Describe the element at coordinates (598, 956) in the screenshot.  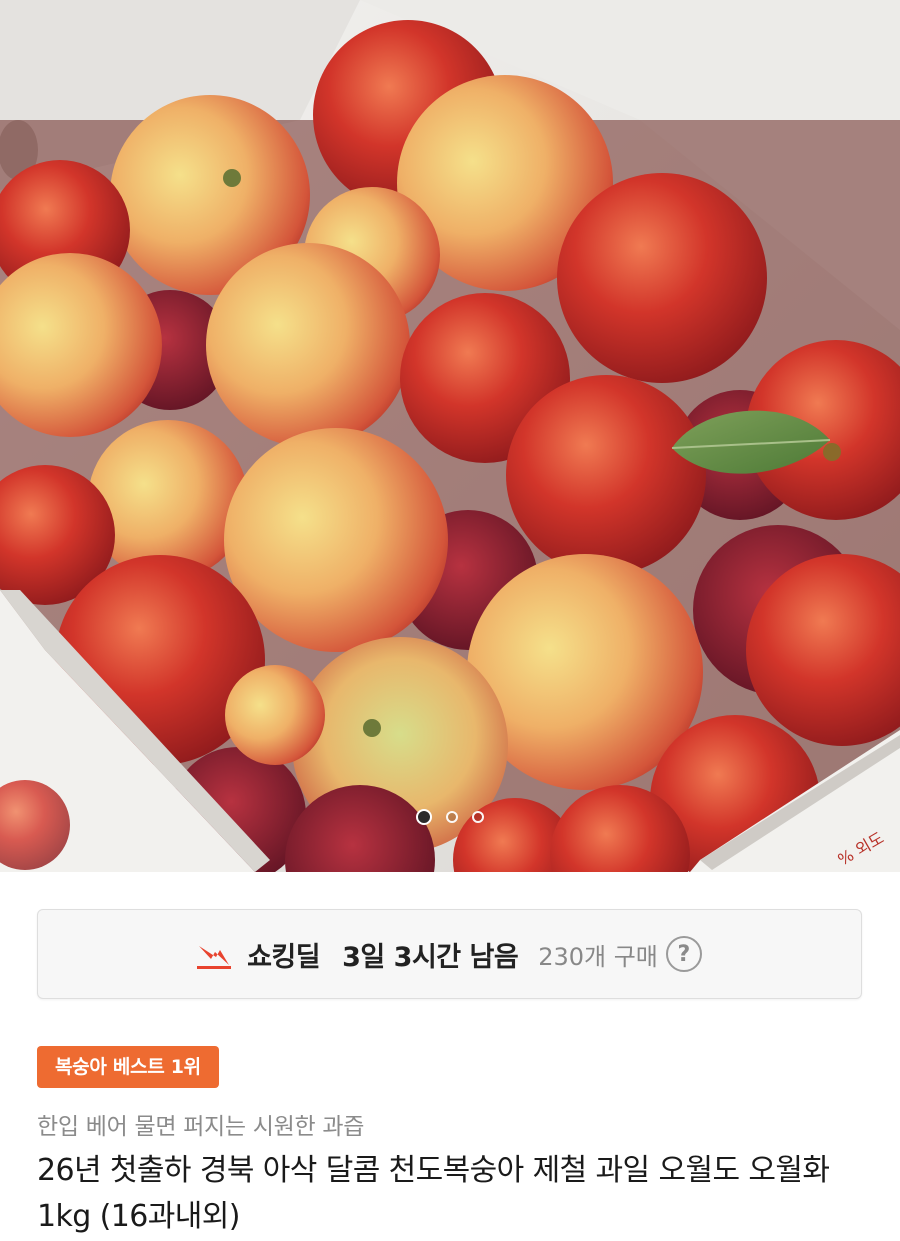
I see `purchase-count: 230개 구매` at that location.